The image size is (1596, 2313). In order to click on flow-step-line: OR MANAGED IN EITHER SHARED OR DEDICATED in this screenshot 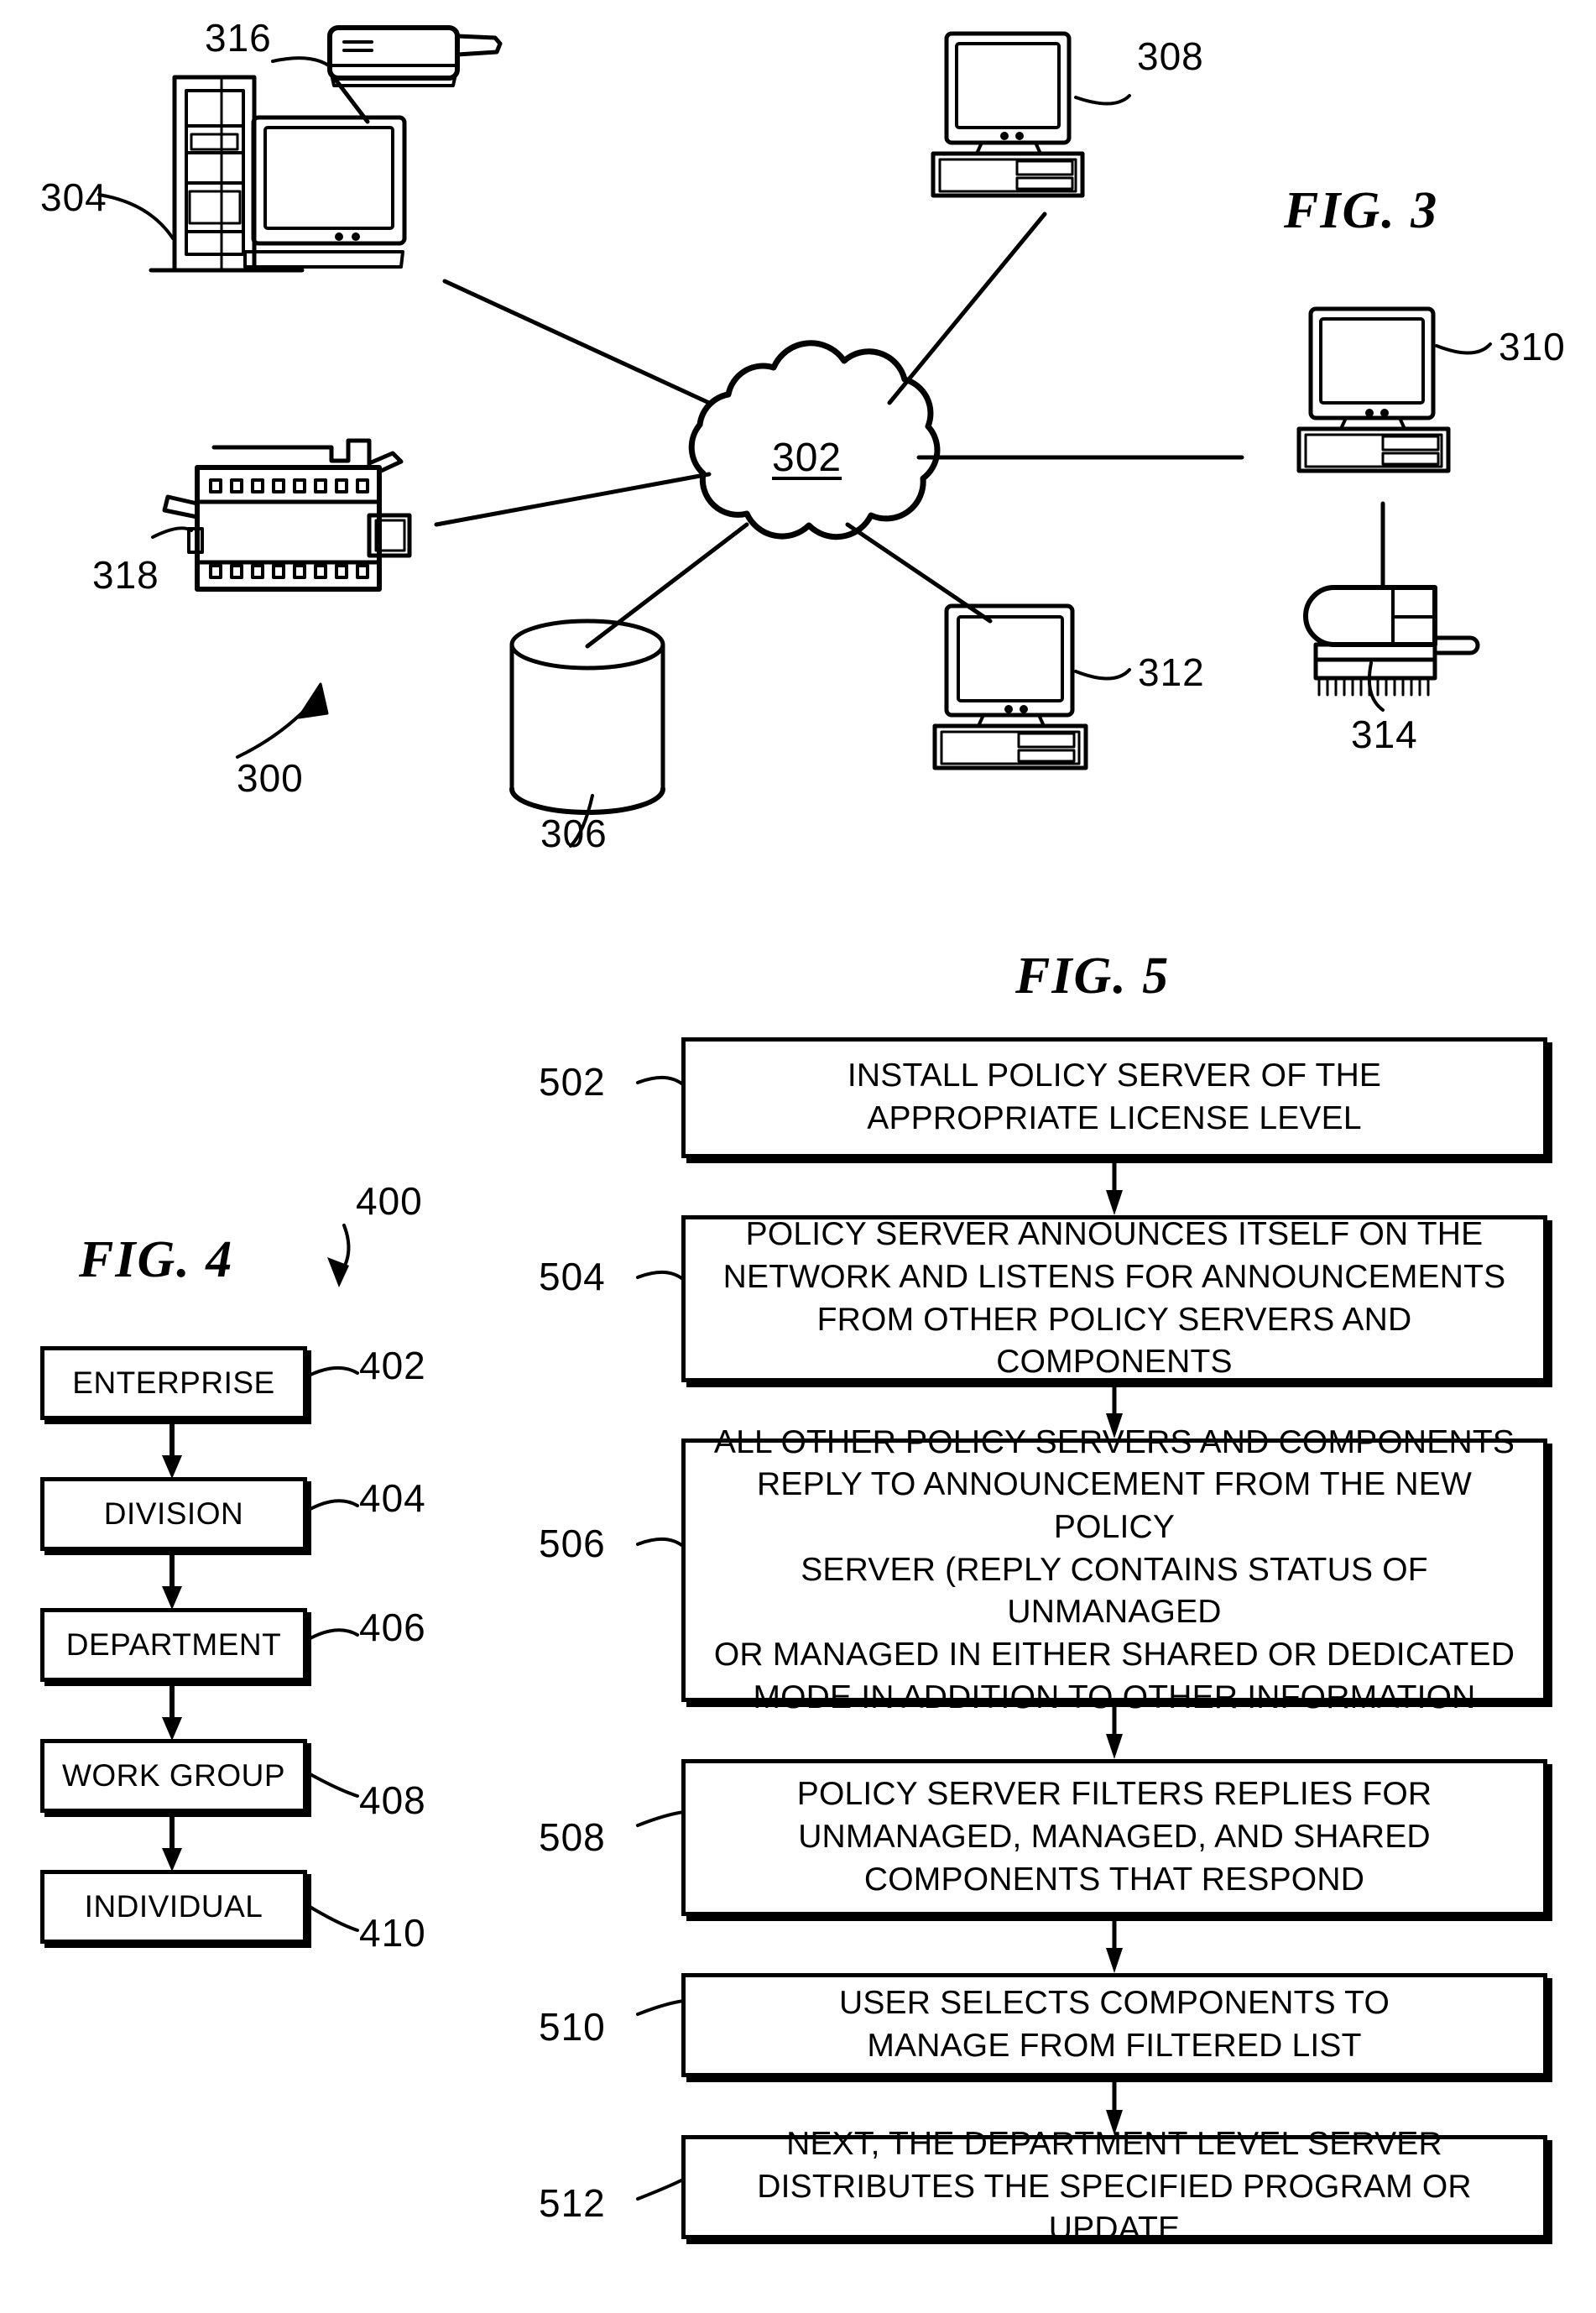, I will do `click(1114, 1655)`.